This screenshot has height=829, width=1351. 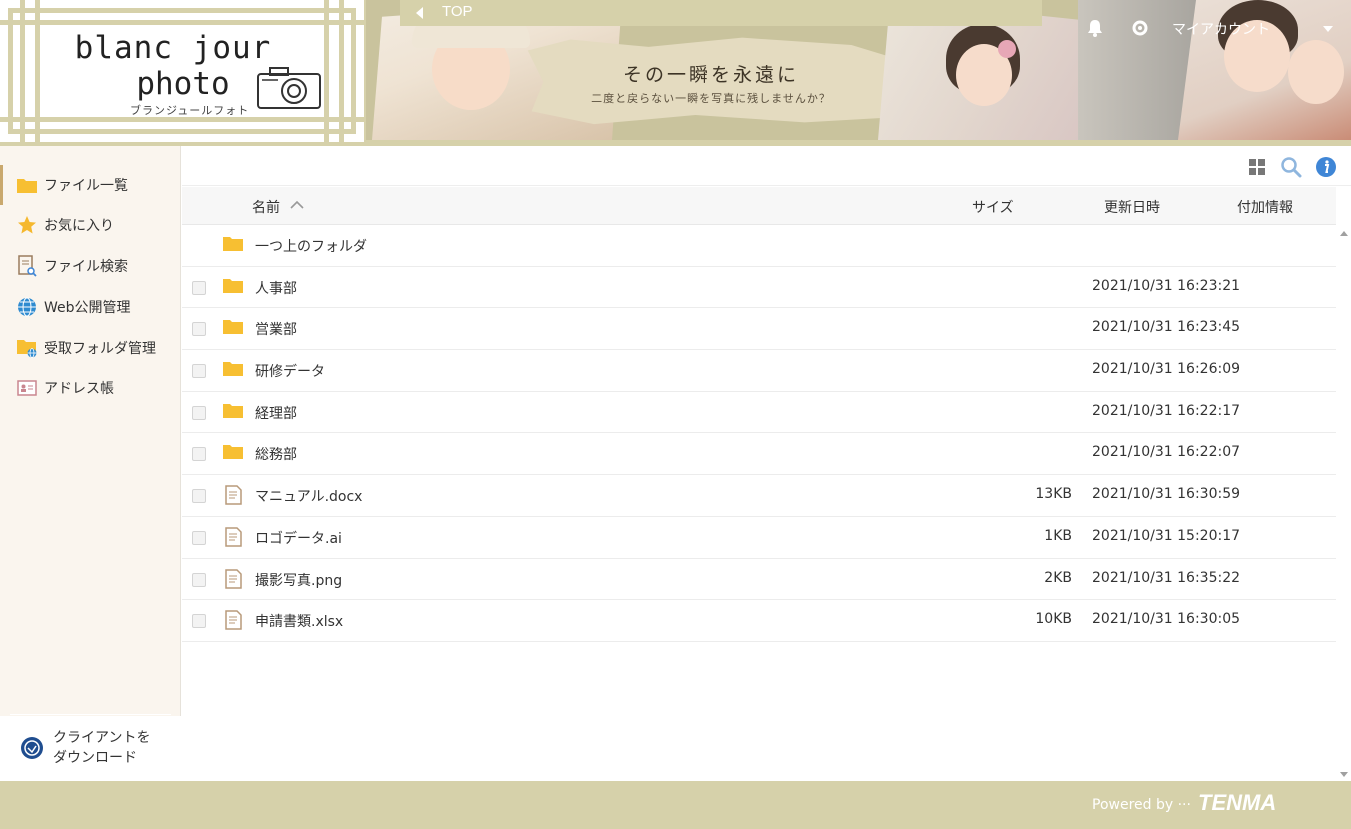 What do you see at coordinates (276, 329) in the screenshot?
I see `file-name: 営業部` at bounding box center [276, 329].